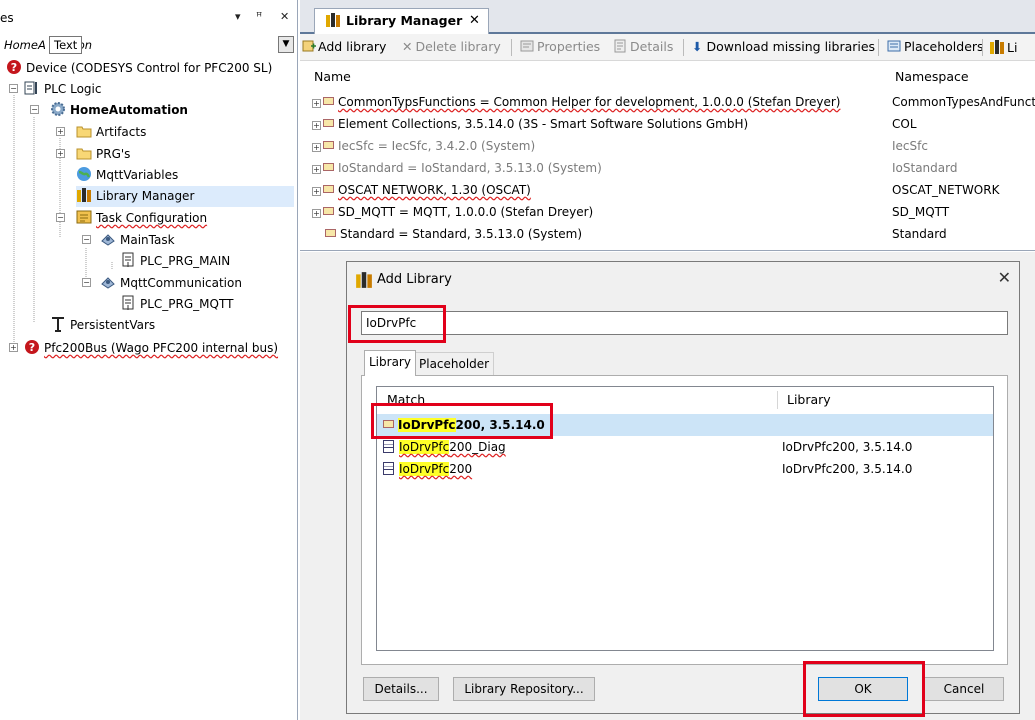 The image size is (1035, 720). What do you see at coordinates (102, 325) in the screenshot?
I see `tree-item-persistentvars: PersistentVars` at bounding box center [102, 325].